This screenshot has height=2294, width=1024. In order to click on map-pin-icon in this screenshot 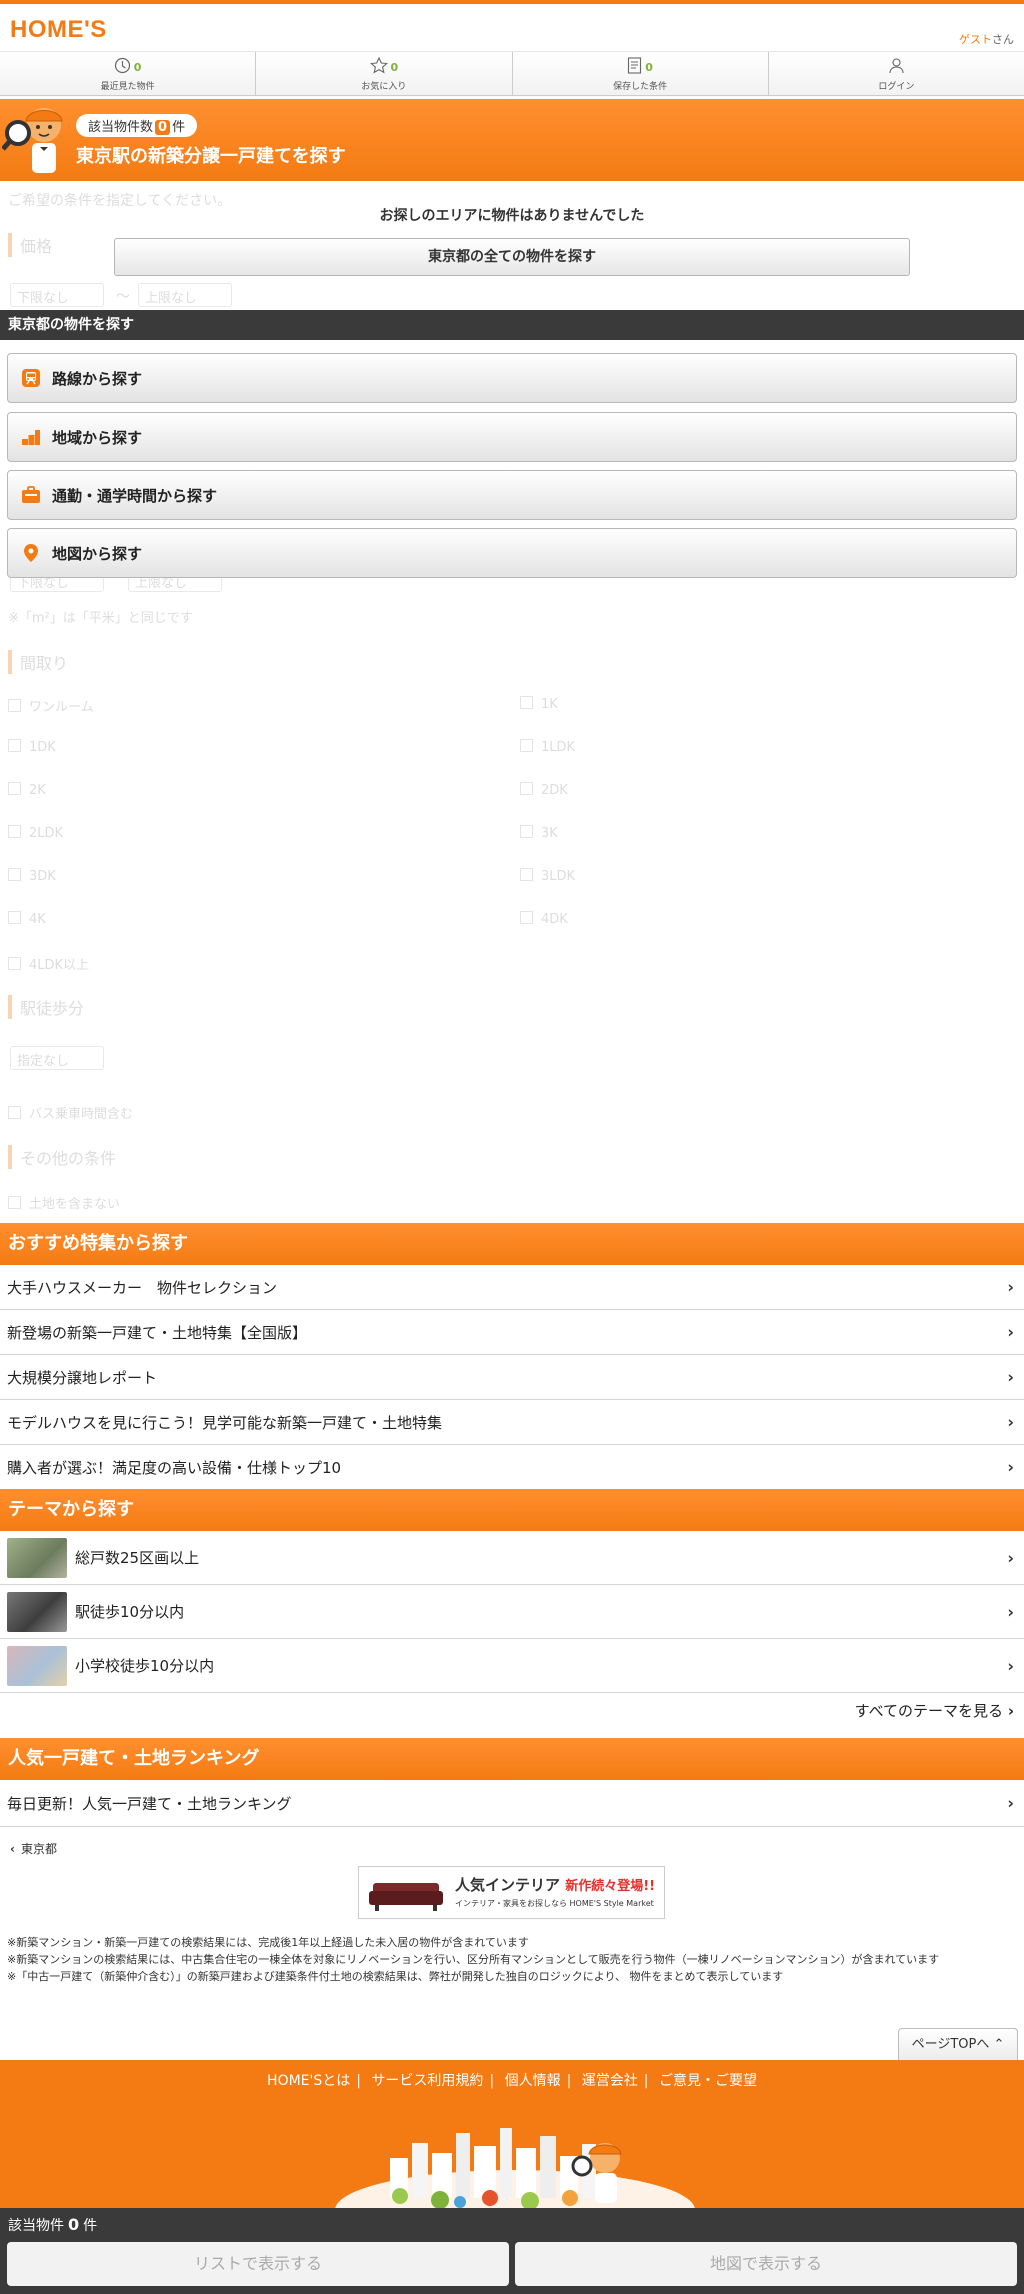, I will do `click(31, 553)`.